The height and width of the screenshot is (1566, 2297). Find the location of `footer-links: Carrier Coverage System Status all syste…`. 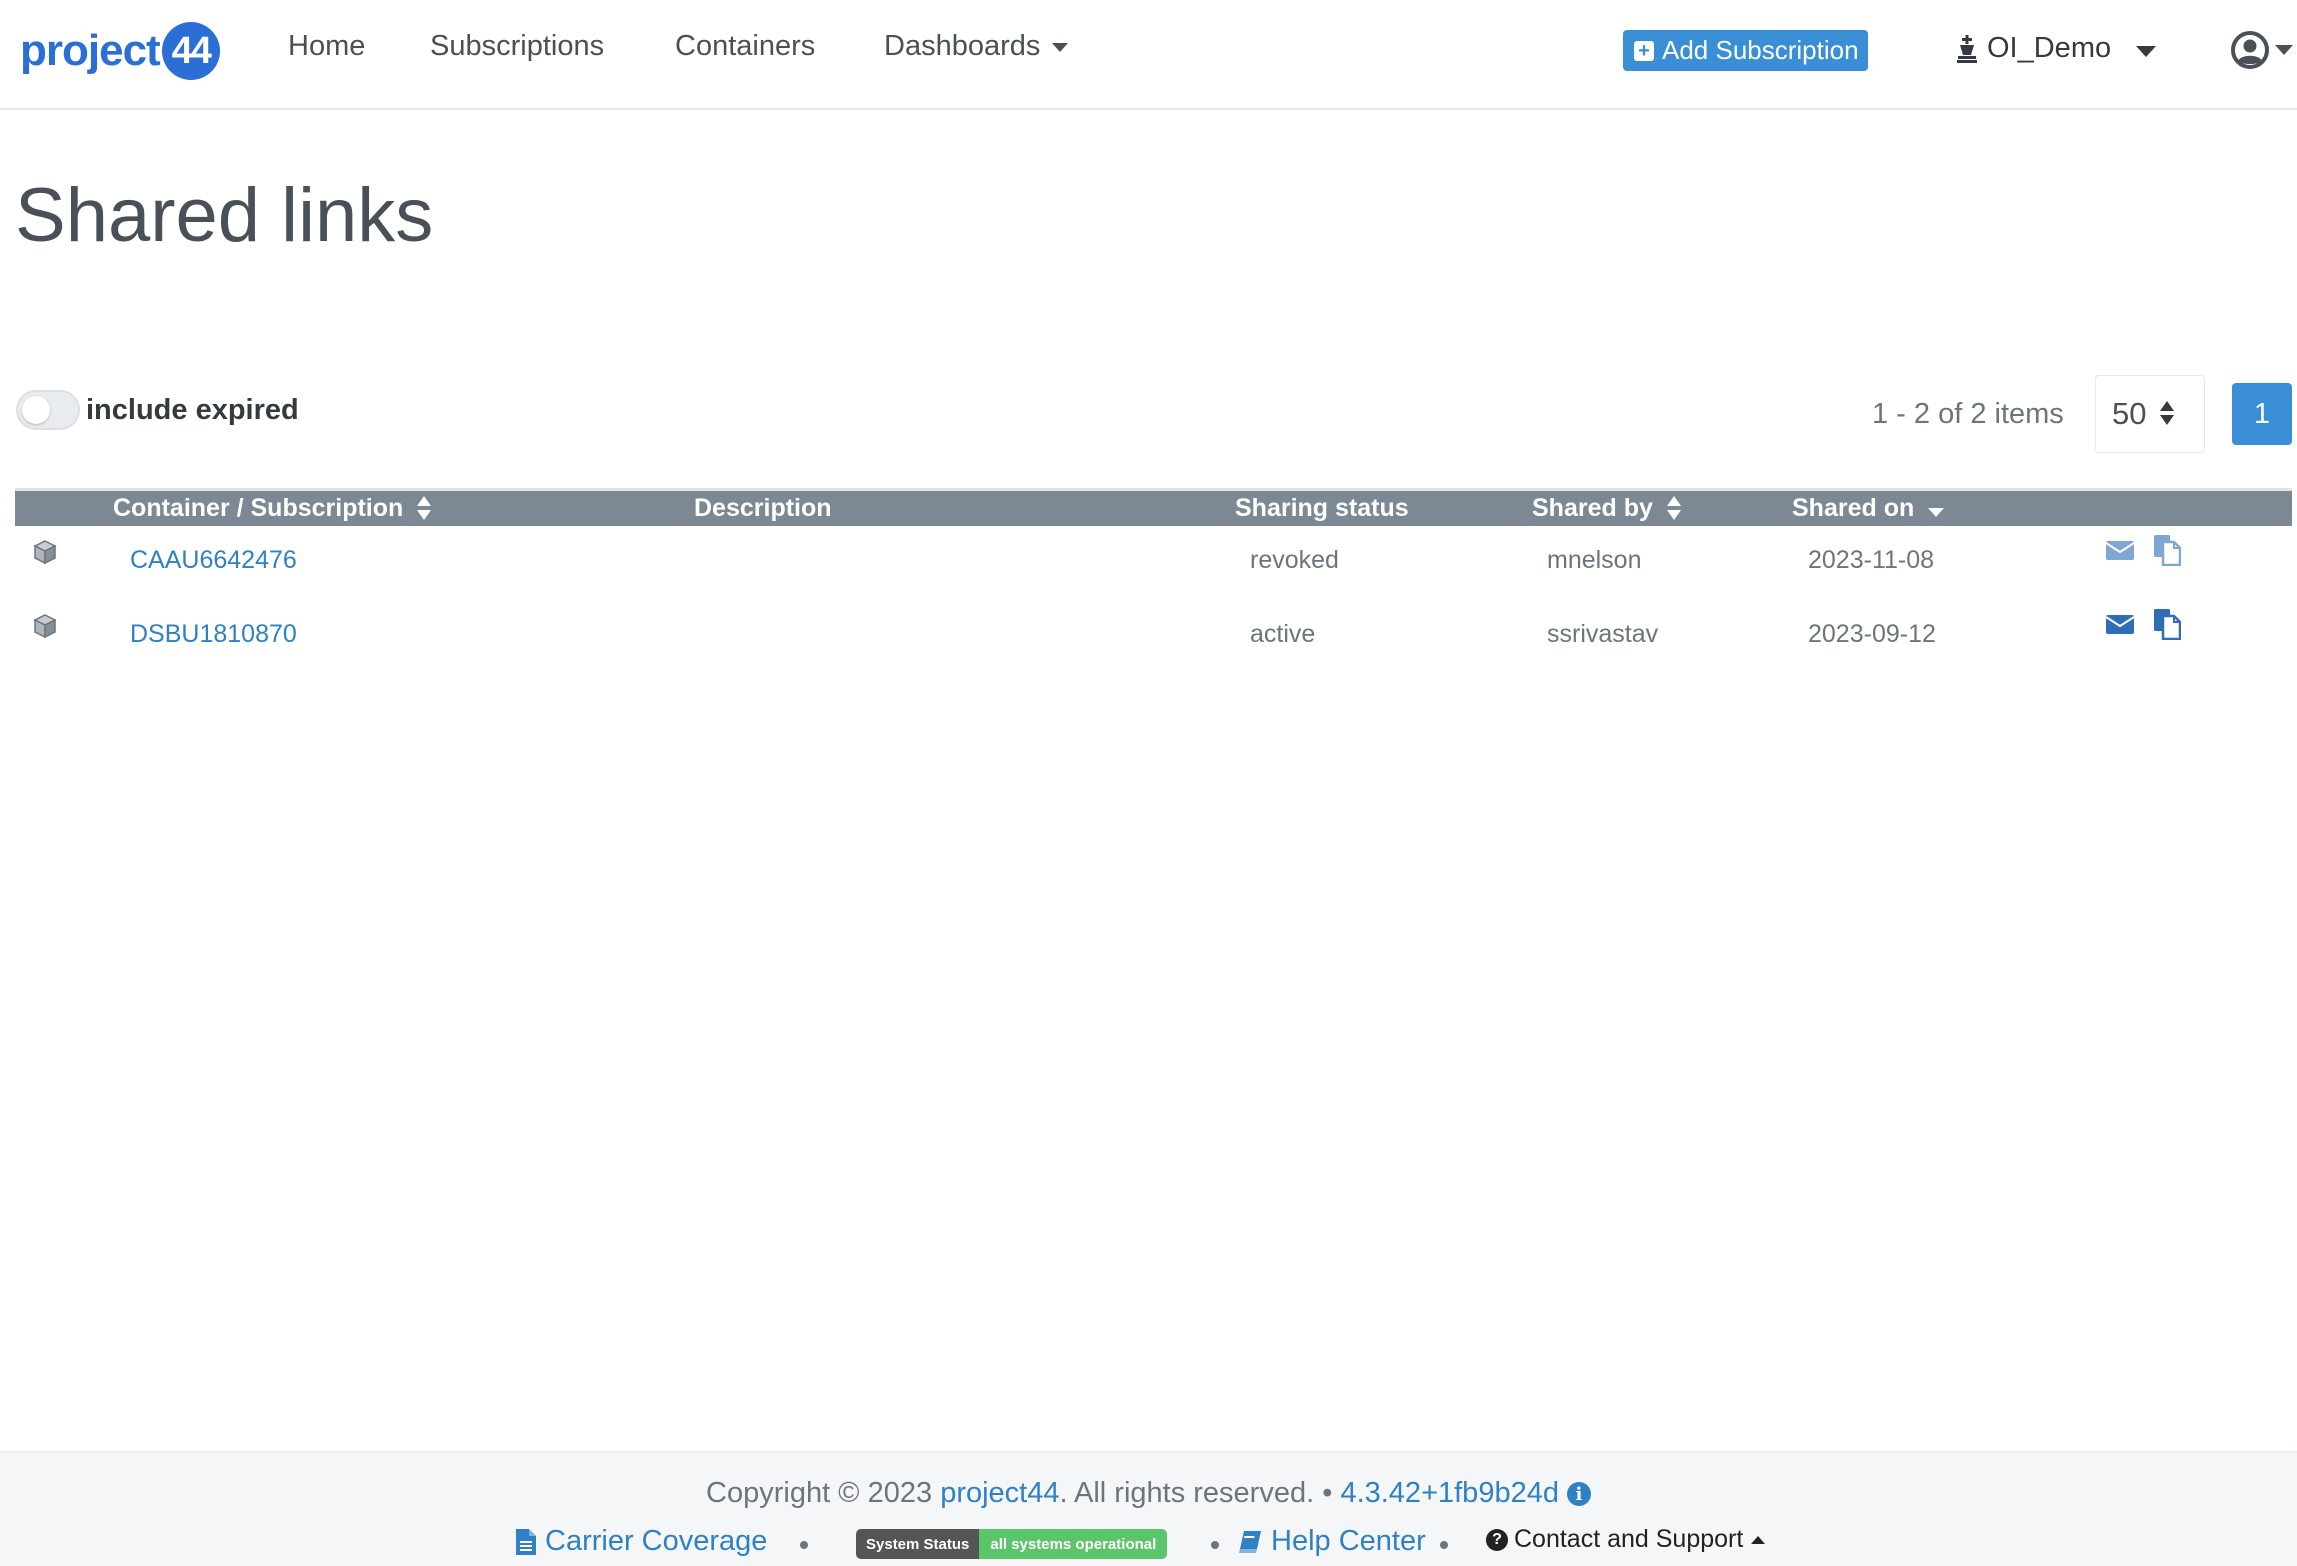

footer-links: Carrier Coverage System Status all syste… is located at coordinates (1148, 1545).